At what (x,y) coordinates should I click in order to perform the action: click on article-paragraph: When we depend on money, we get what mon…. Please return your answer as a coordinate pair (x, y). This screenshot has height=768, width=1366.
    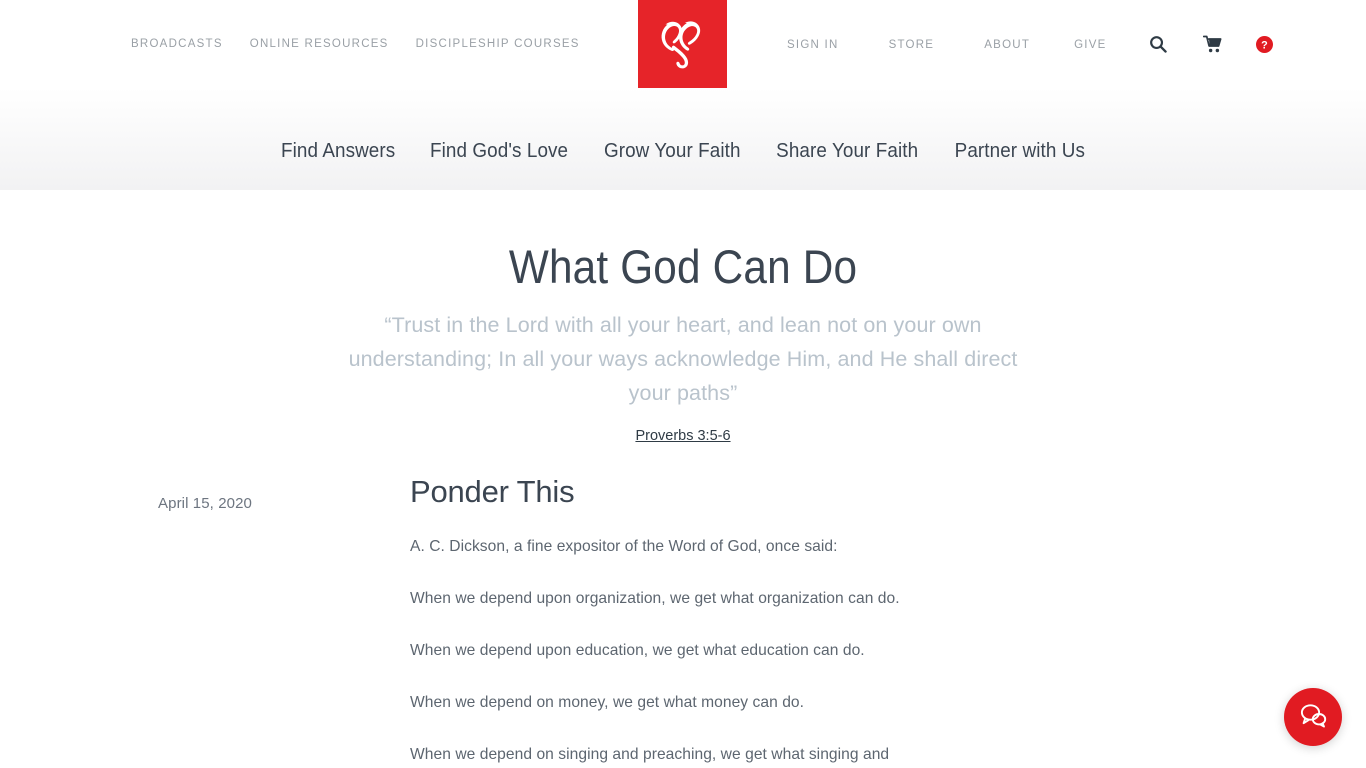
    Looking at the image, I should click on (607, 703).